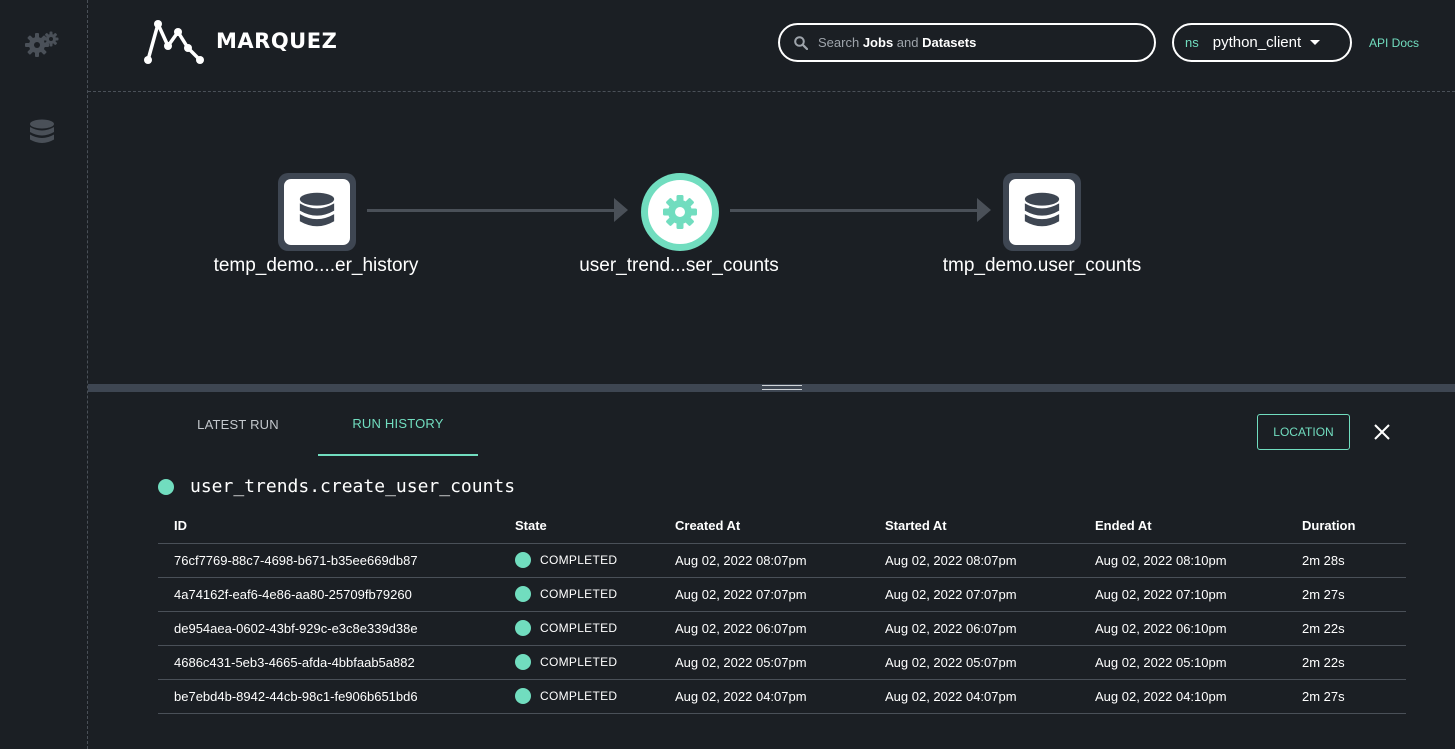 The image size is (1455, 749). What do you see at coordinates (336, 628) in the screenshot?
I see `run-id: de954aea-0602-43bf-929c-e3c8e339d38e` at bounding box center [336, 628].